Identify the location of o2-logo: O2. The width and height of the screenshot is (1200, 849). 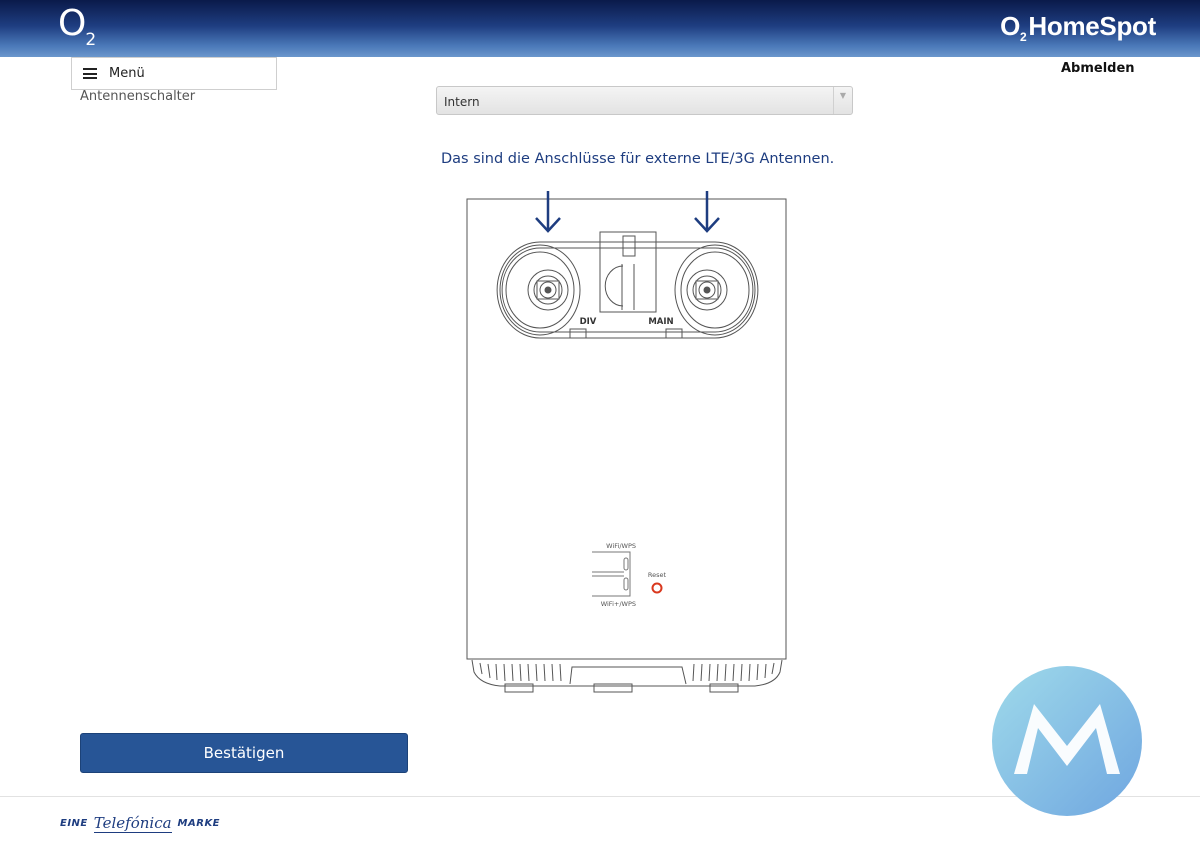
(77, 27).